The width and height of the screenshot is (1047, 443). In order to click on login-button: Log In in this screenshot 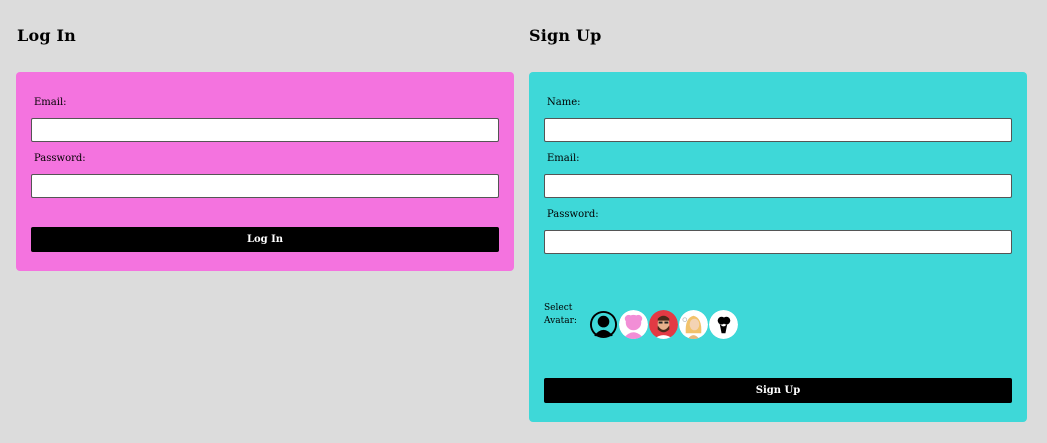, I will do `click(265, 239)`.